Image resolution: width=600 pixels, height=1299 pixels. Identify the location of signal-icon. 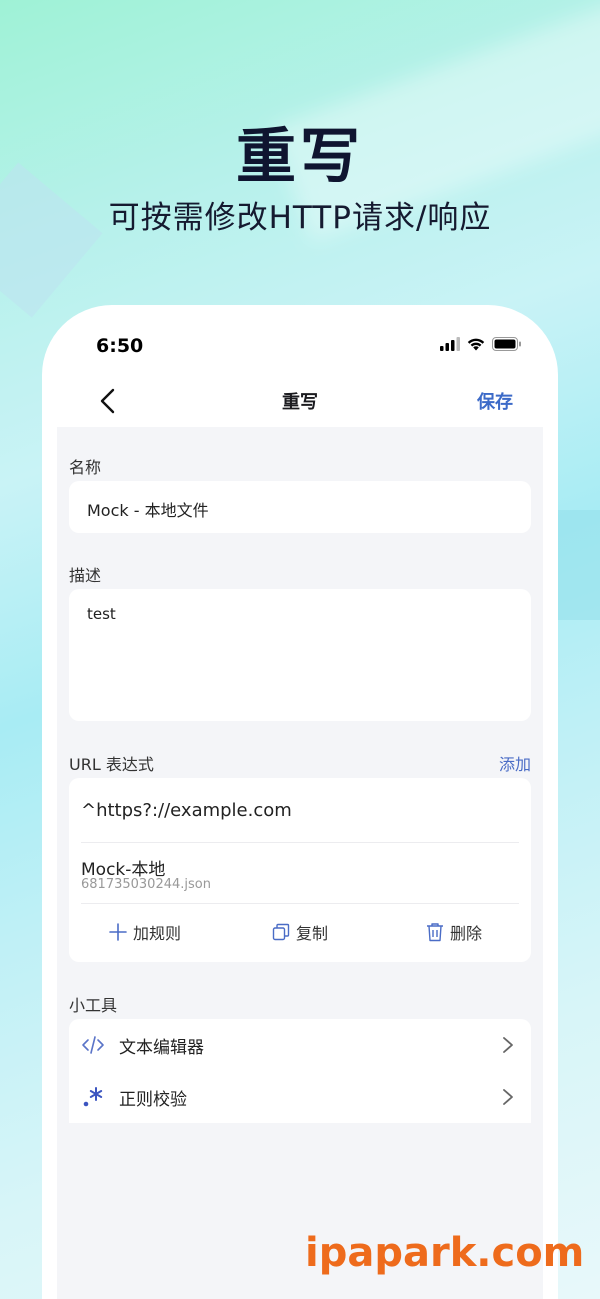
(450, 344).